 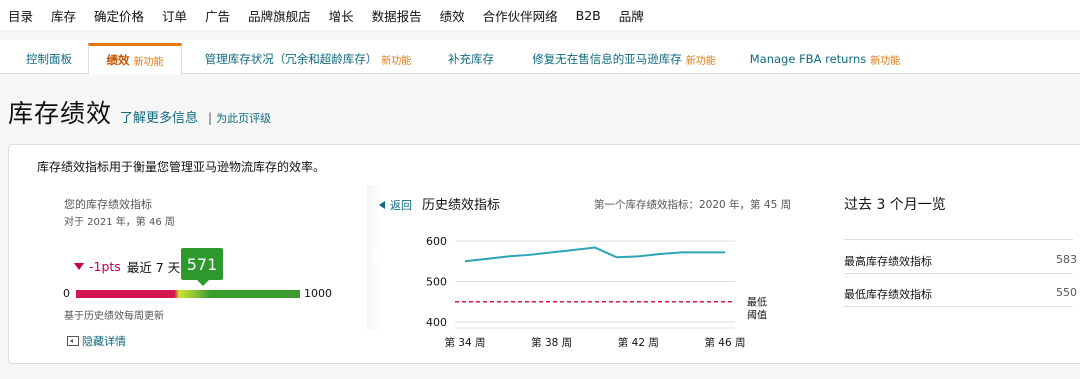 I want to click on page-heading: 库存绩效 了解更多信息 | 为此页评级, so click(x=139, y=112).